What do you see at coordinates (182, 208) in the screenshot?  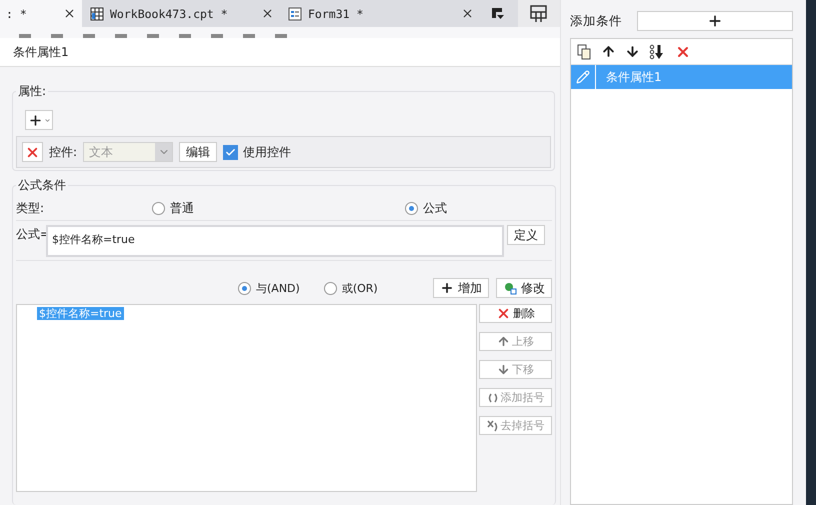 I see `radio-label: 普通` at bounding box center [182, 208].